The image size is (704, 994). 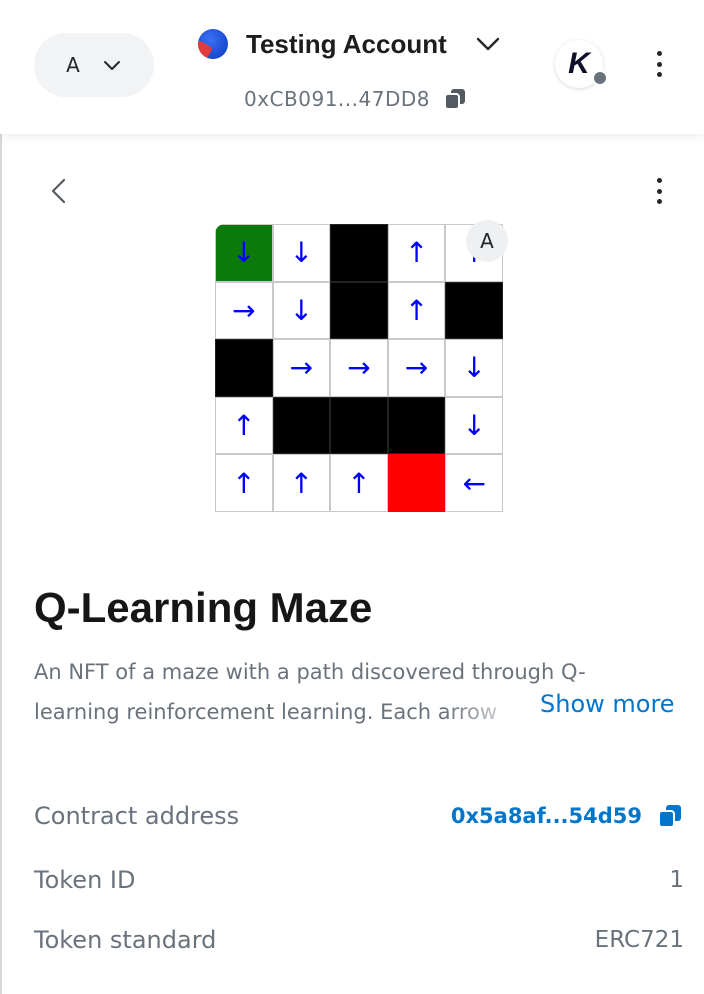 What do you see at coordinates (639, 940) in the screenshot?
I see `token-standard-value: ERC721` at bounding box center [639, 940].